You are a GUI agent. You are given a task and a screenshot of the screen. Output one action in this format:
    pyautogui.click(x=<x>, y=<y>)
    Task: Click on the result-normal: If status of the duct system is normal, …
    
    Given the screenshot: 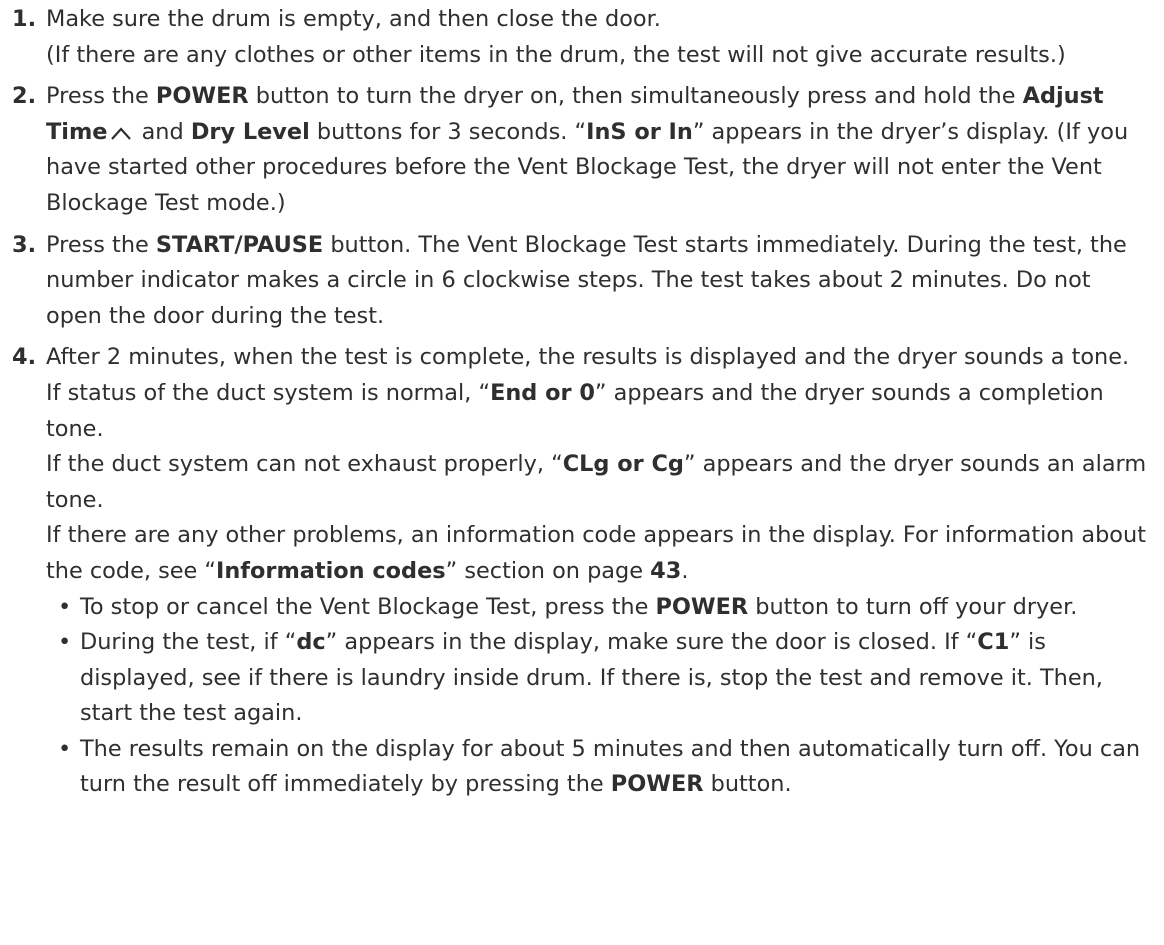 What is the action you would take?
    pyautogui.click(x=598, y=411)
    